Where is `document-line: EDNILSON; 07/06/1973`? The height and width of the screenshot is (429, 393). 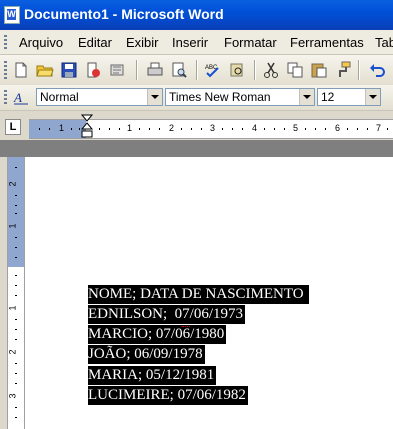
document-line: EDNILSON; 07/06/1973 is located at coordinates (166, 314).